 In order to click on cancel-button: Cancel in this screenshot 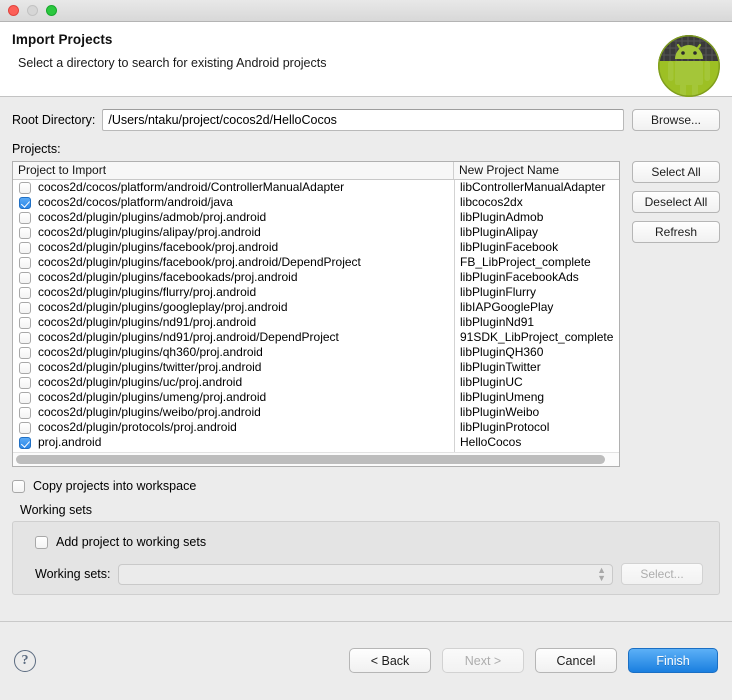, I will do `click(576, 660)`.